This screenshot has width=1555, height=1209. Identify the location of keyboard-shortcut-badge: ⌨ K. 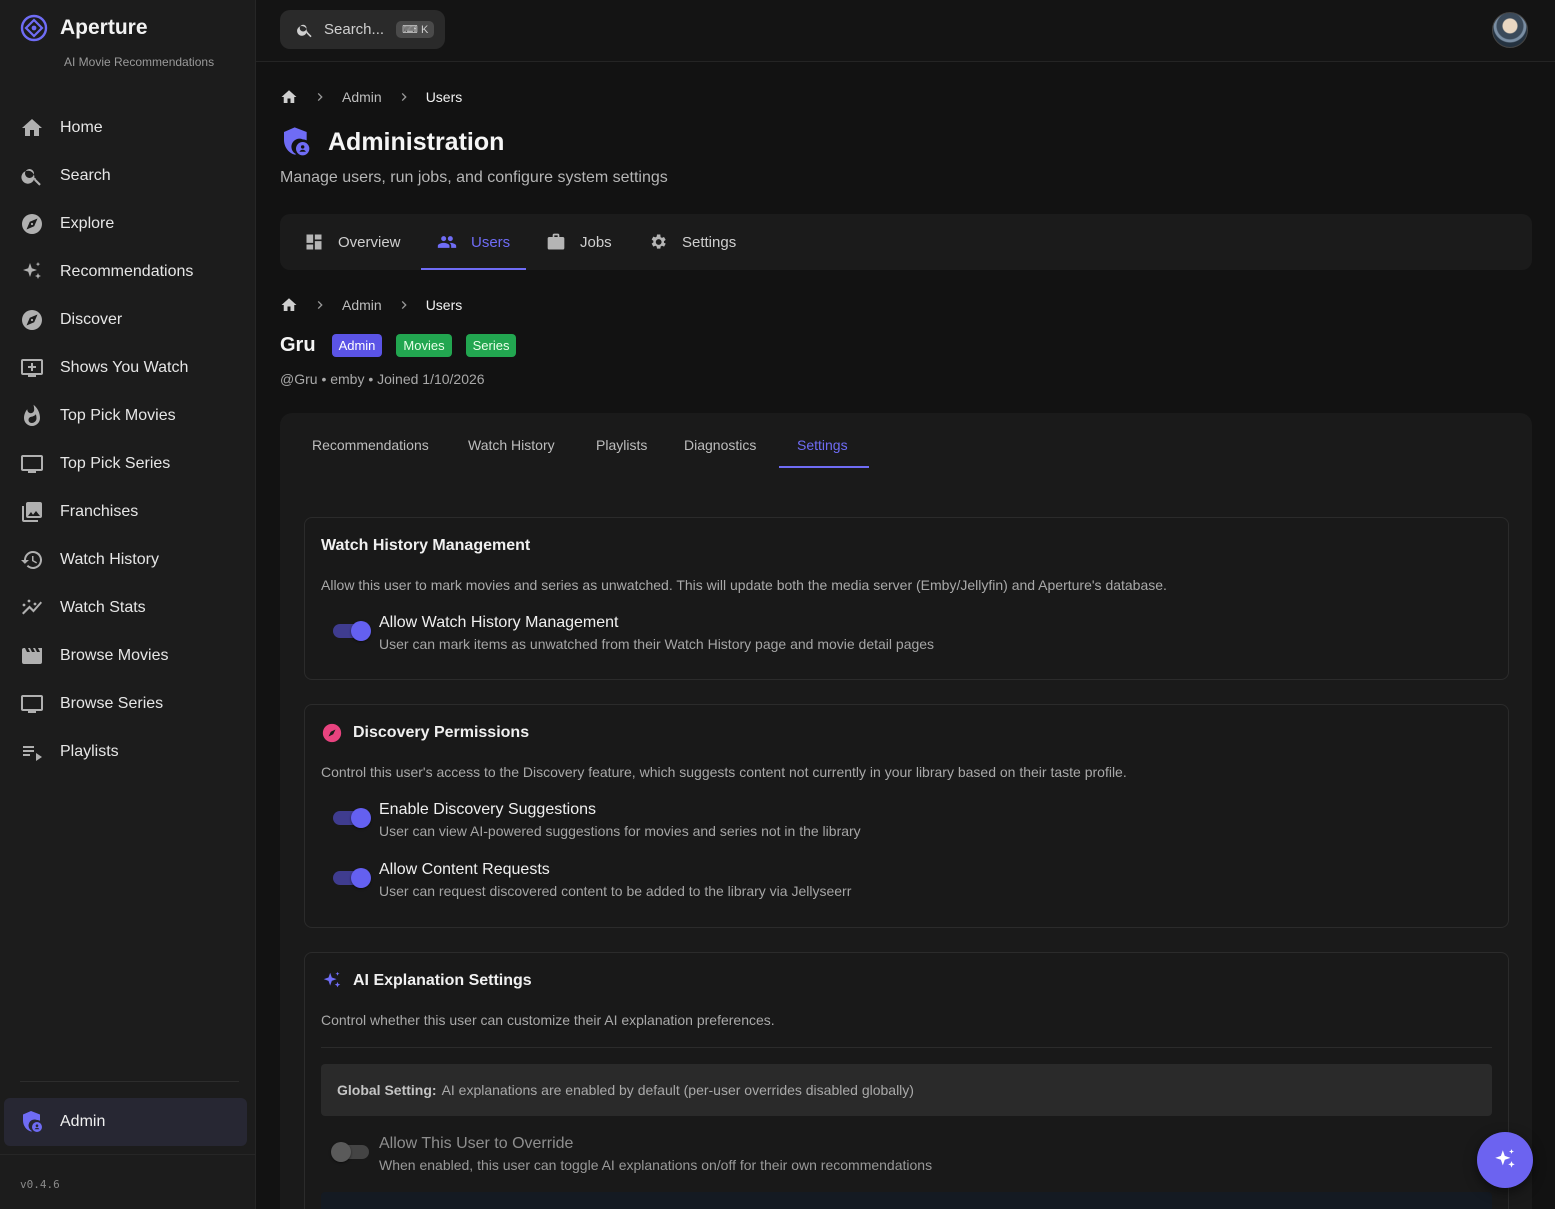
(415, 29).